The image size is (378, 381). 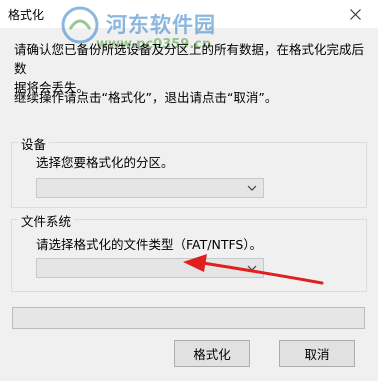 I want to click on watermark-brand: 河东软件园, so click(x=161, y=25).